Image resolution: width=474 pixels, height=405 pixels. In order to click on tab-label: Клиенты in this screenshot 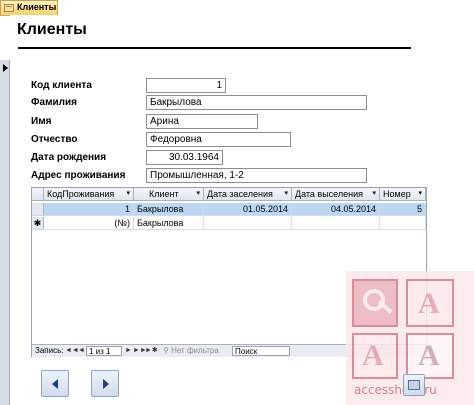, I will do `click(37, 7)`.